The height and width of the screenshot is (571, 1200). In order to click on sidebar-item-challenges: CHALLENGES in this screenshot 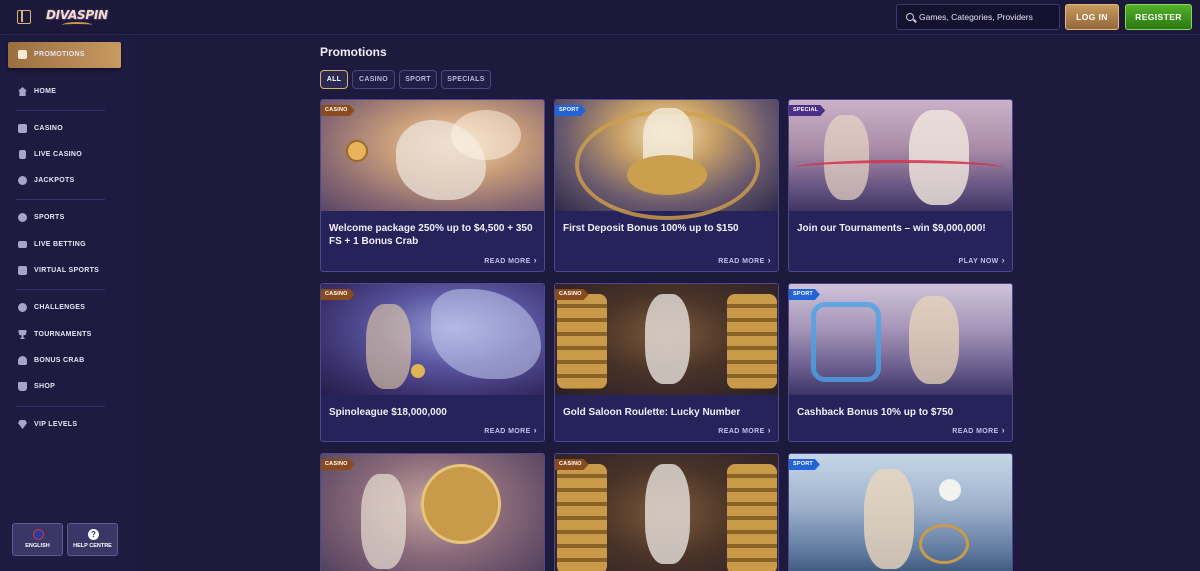, I will do `click(64, 308)`.